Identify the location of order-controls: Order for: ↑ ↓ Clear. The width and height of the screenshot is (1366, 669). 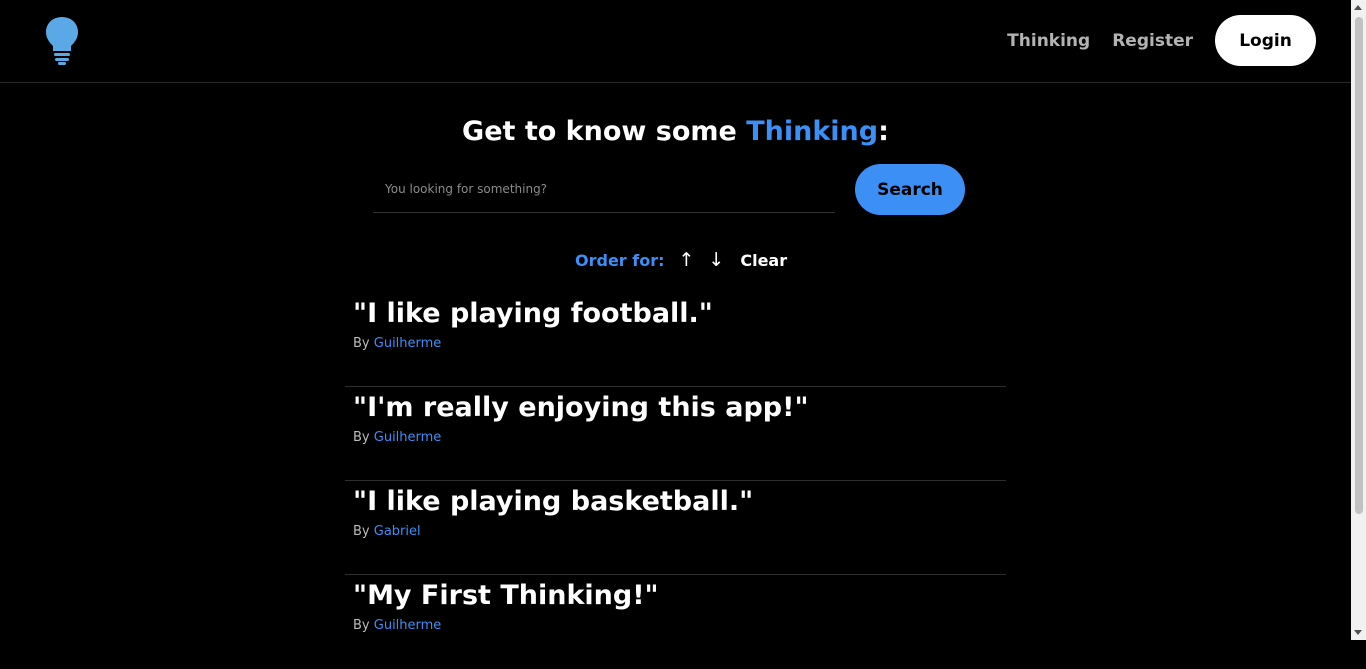
(681, 260).